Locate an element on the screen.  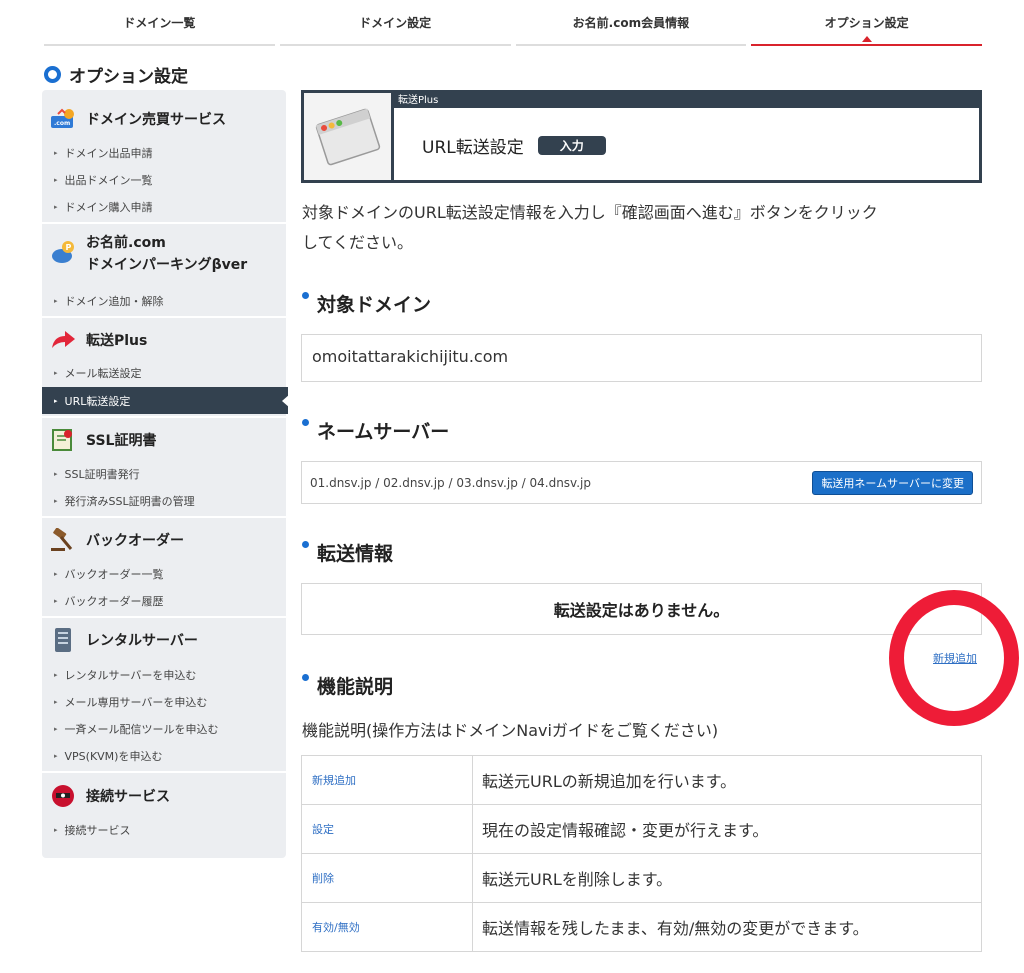
sidebar-item-ssl-issue: ▸ SSL証明書発行 is located at coordinates (164, 473).